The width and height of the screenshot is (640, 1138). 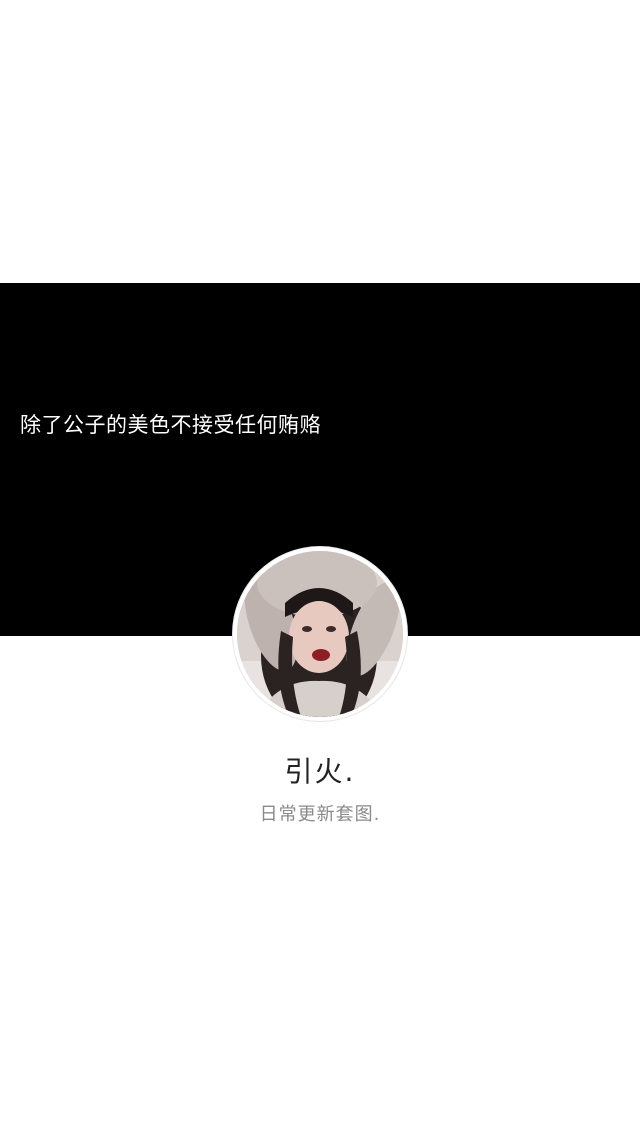 What do you see at coordinates (170, 425) in the screenshot?
I see `cover-caption: 除了公子的美色不接受任何贿赂` at bounding box center [170, 425].